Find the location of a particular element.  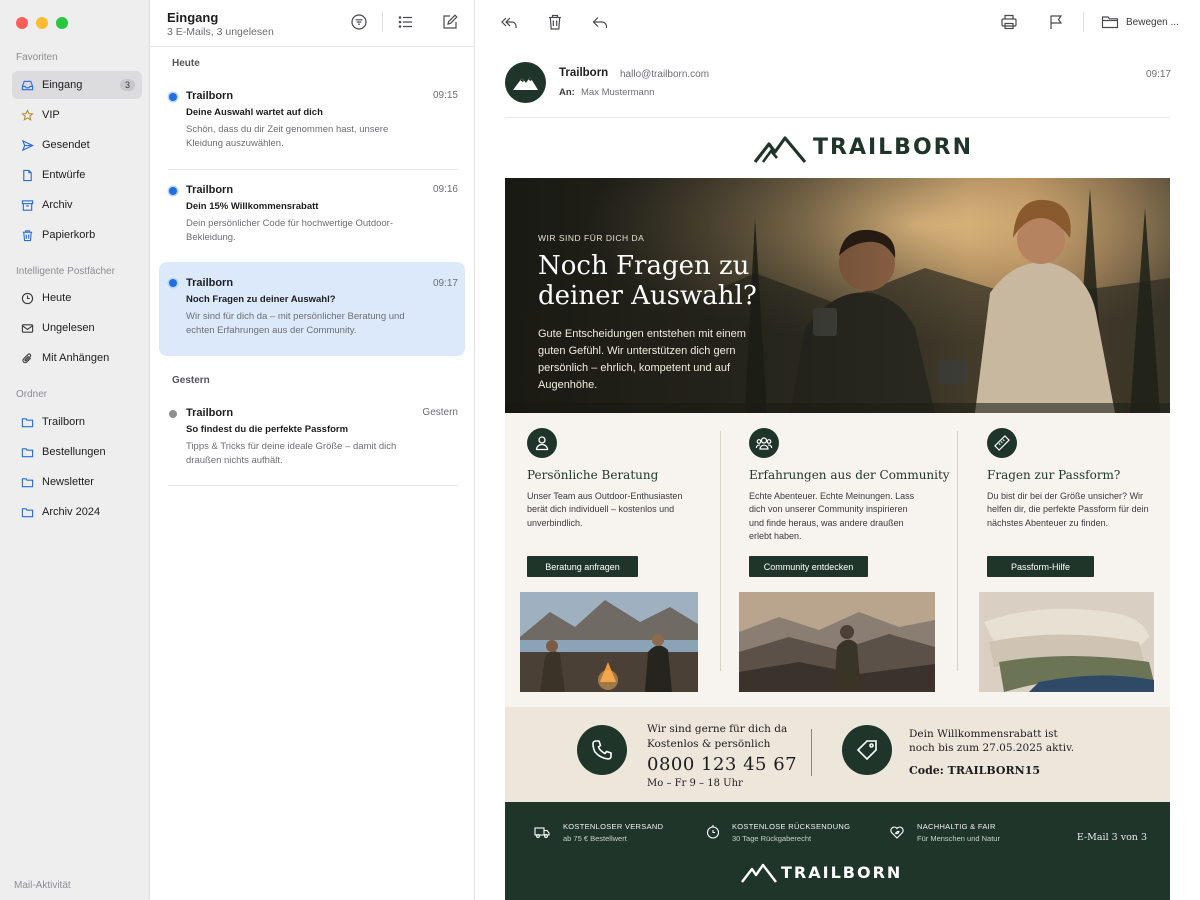

mail-time: 09:17 is located at coordinates (445, 283).